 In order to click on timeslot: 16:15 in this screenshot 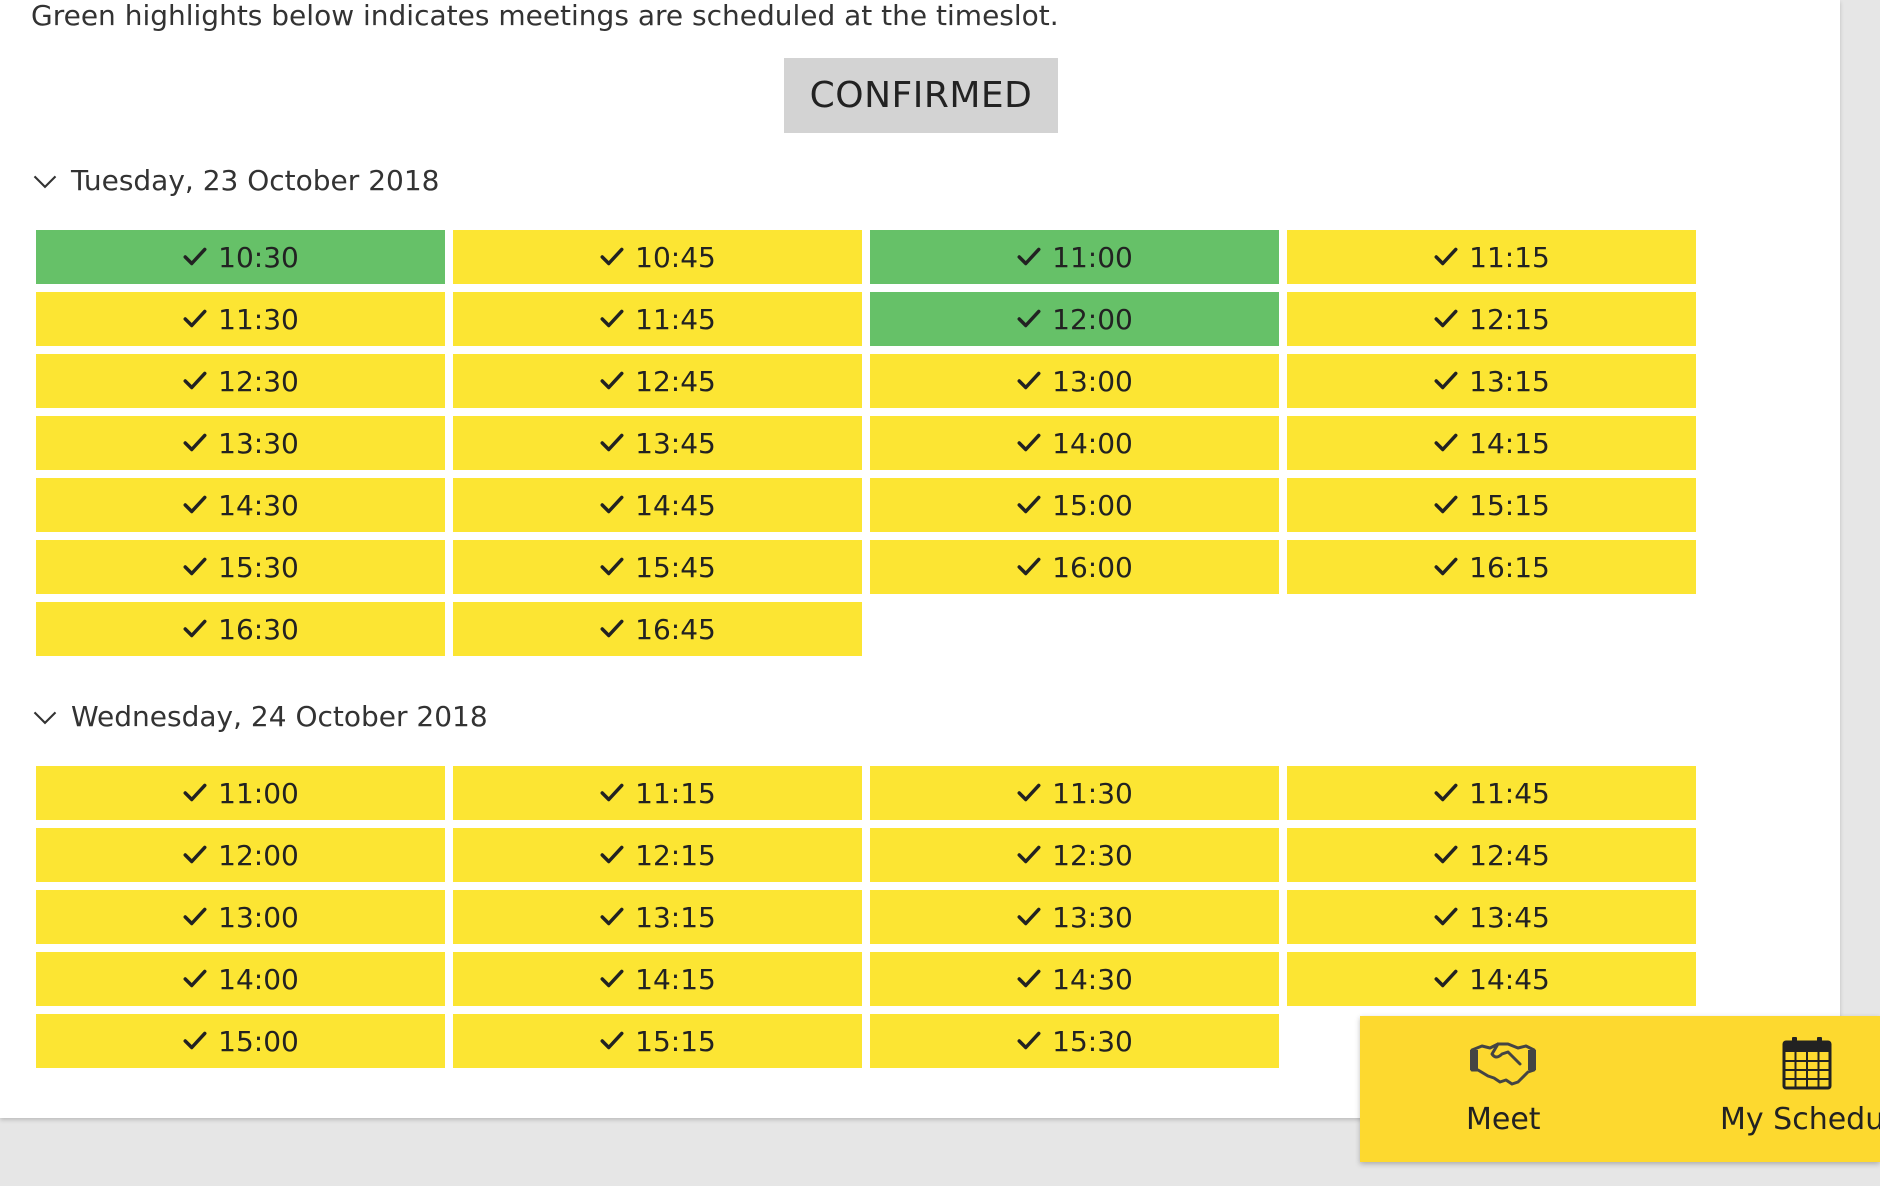, I will do `click(1491, 567)`.